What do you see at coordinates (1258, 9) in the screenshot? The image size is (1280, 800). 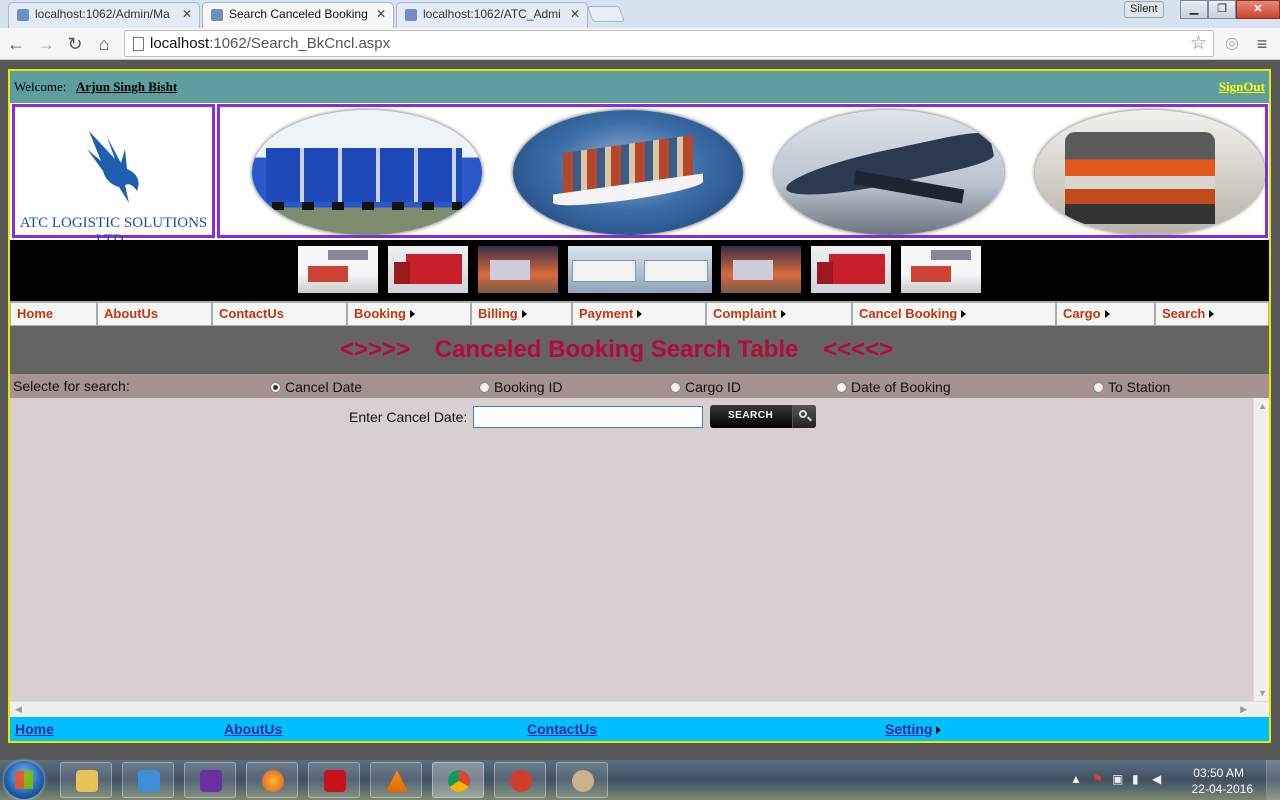 I see `close-window-icon: ✕` at bounding box center [1258, 9].